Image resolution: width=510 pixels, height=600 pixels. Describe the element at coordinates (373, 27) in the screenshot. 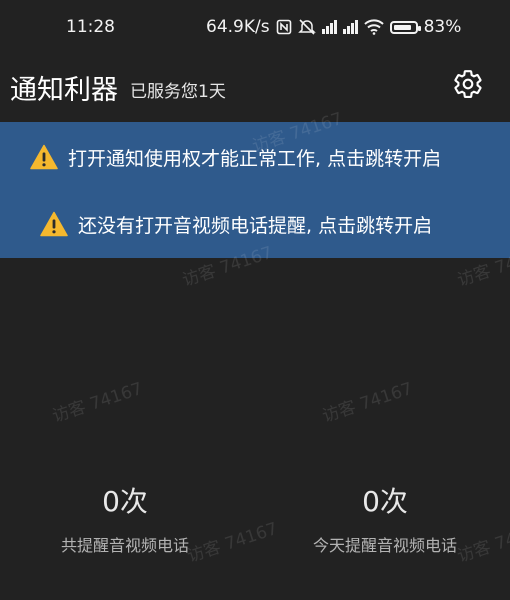

I see `wifi-icon` at that location.